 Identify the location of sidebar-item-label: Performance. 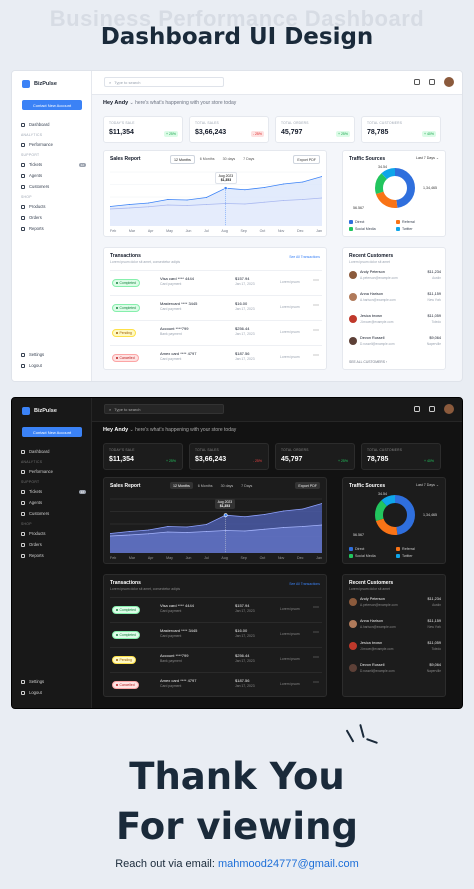
(41, 144).